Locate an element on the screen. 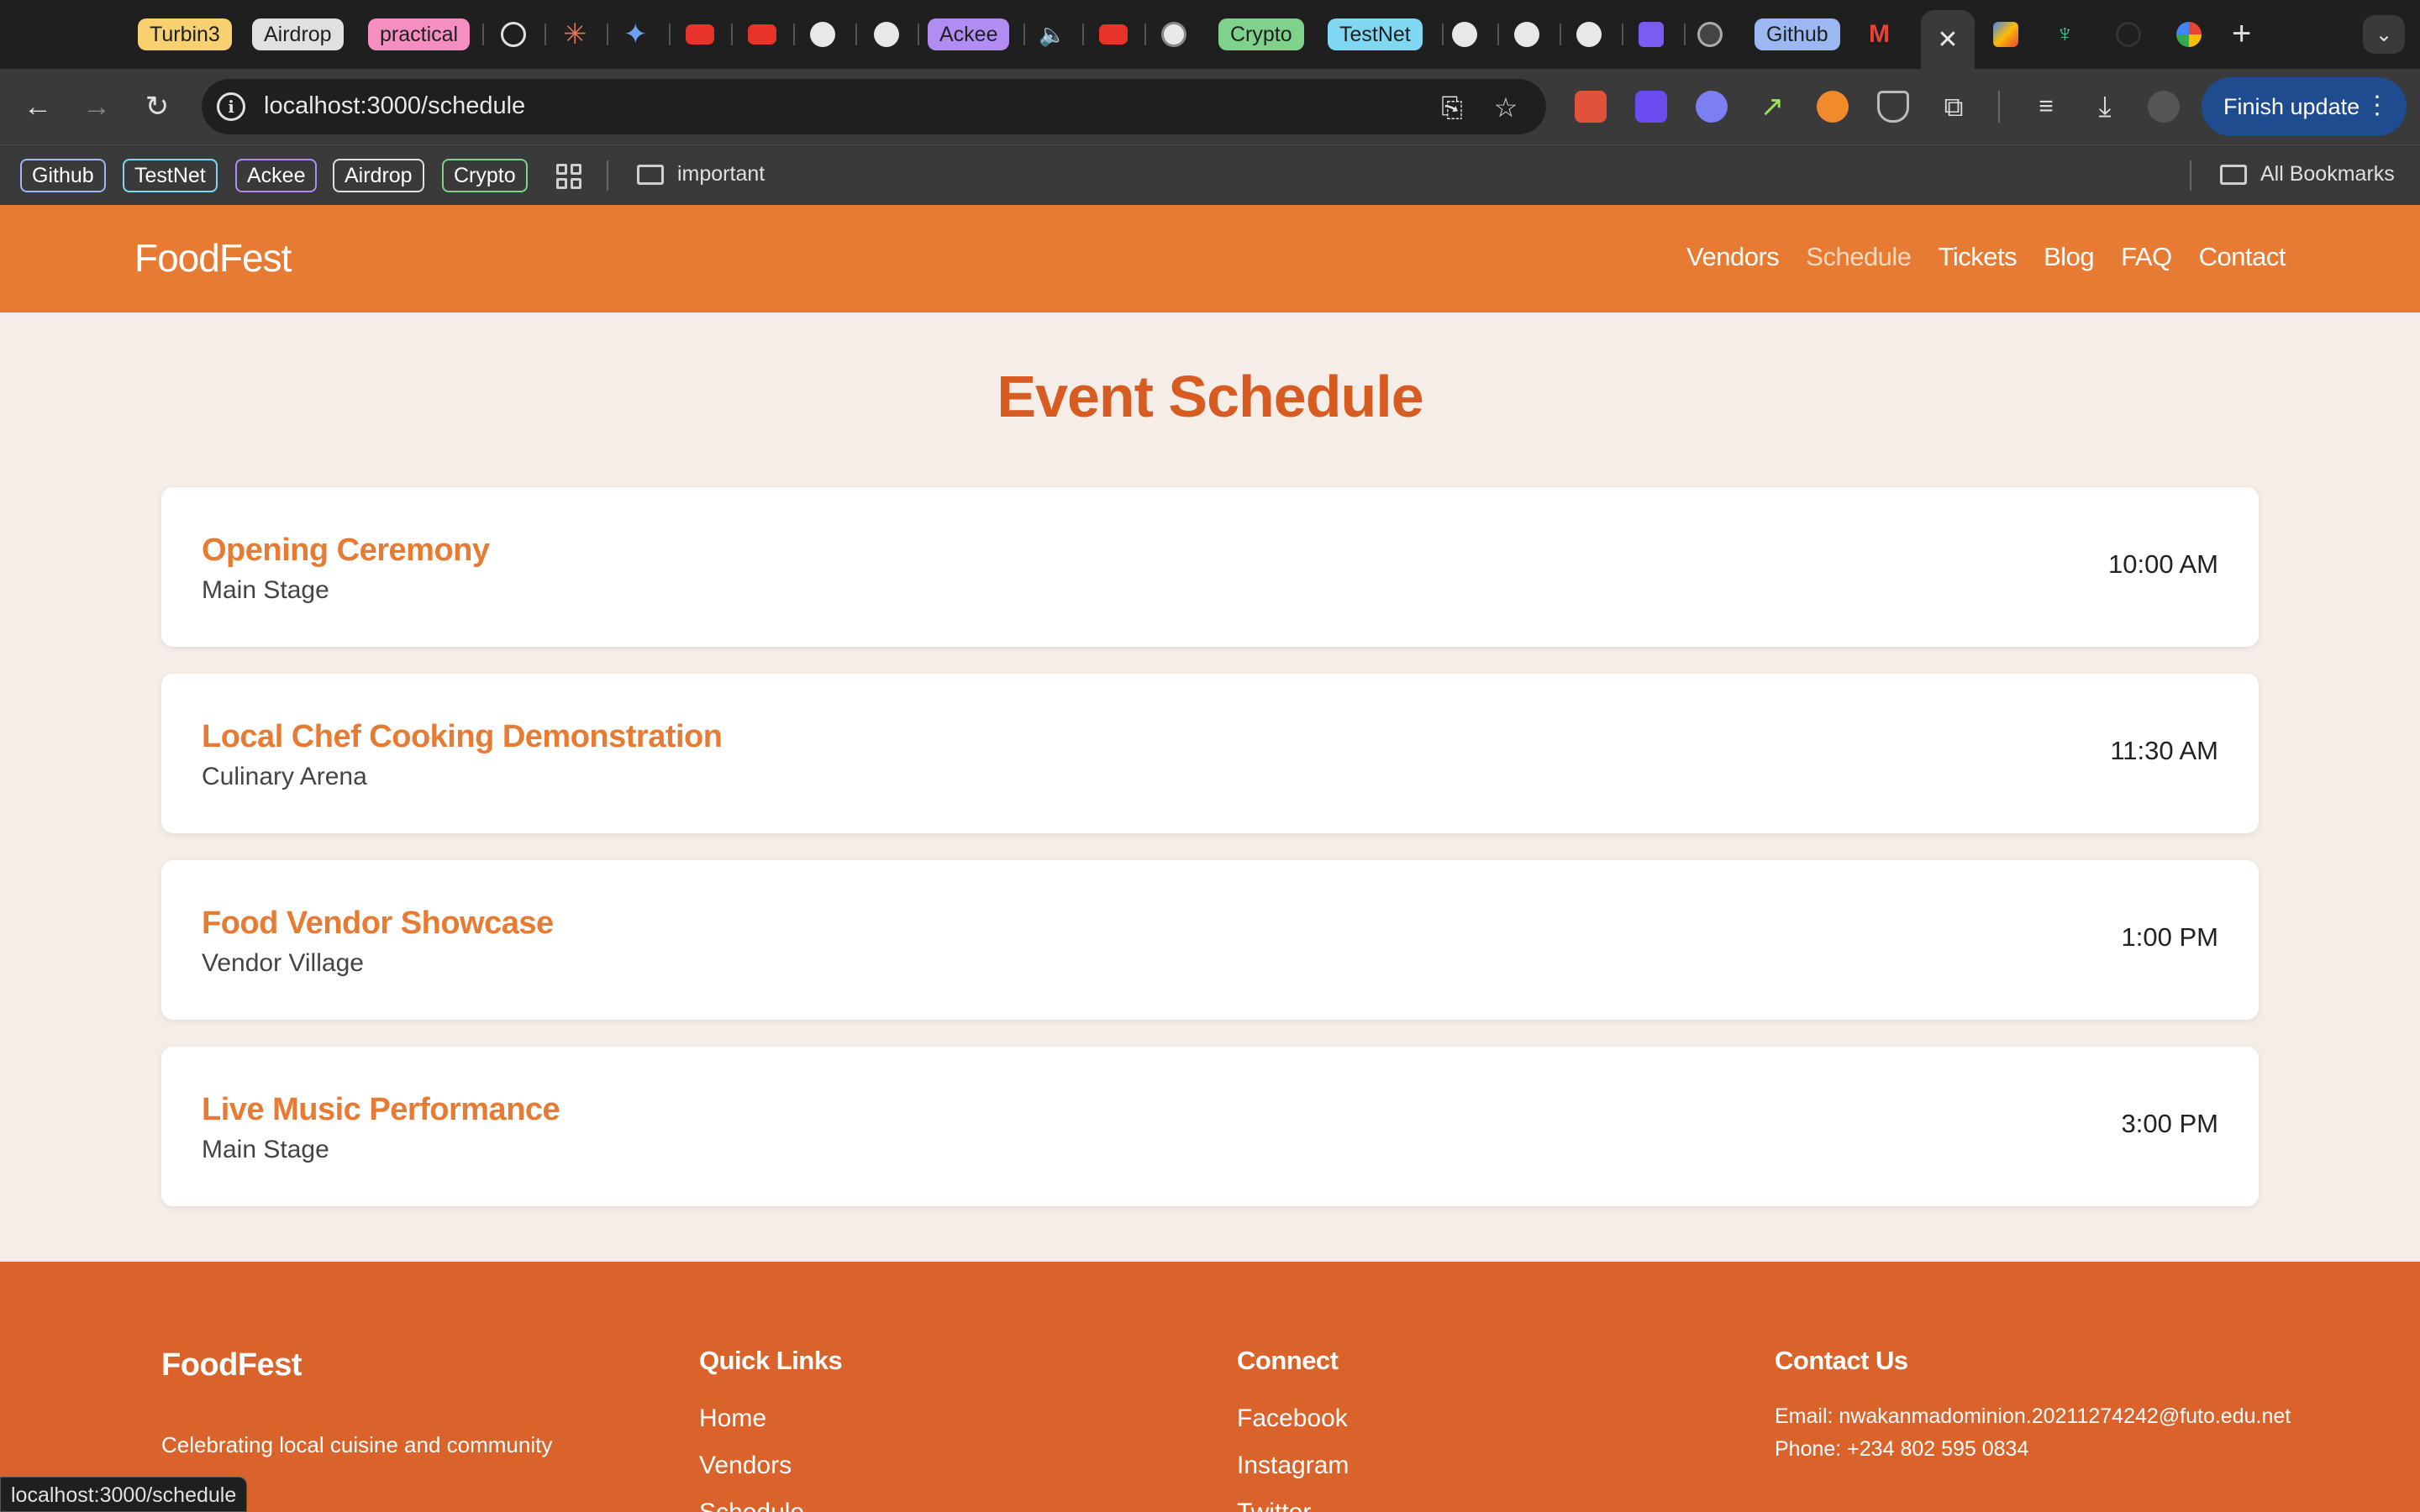 This screenshot has width=2420, height=1512. bookmark-airdrop: Airdrop is located at coordinates (378, 175).